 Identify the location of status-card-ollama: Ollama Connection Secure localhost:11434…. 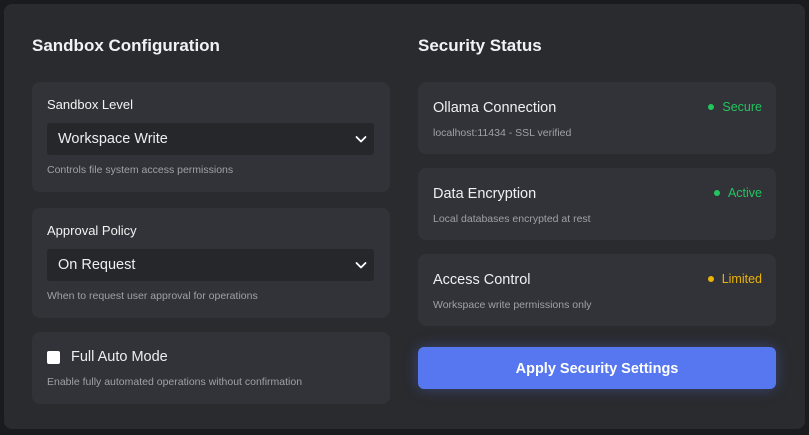
(597, 118).